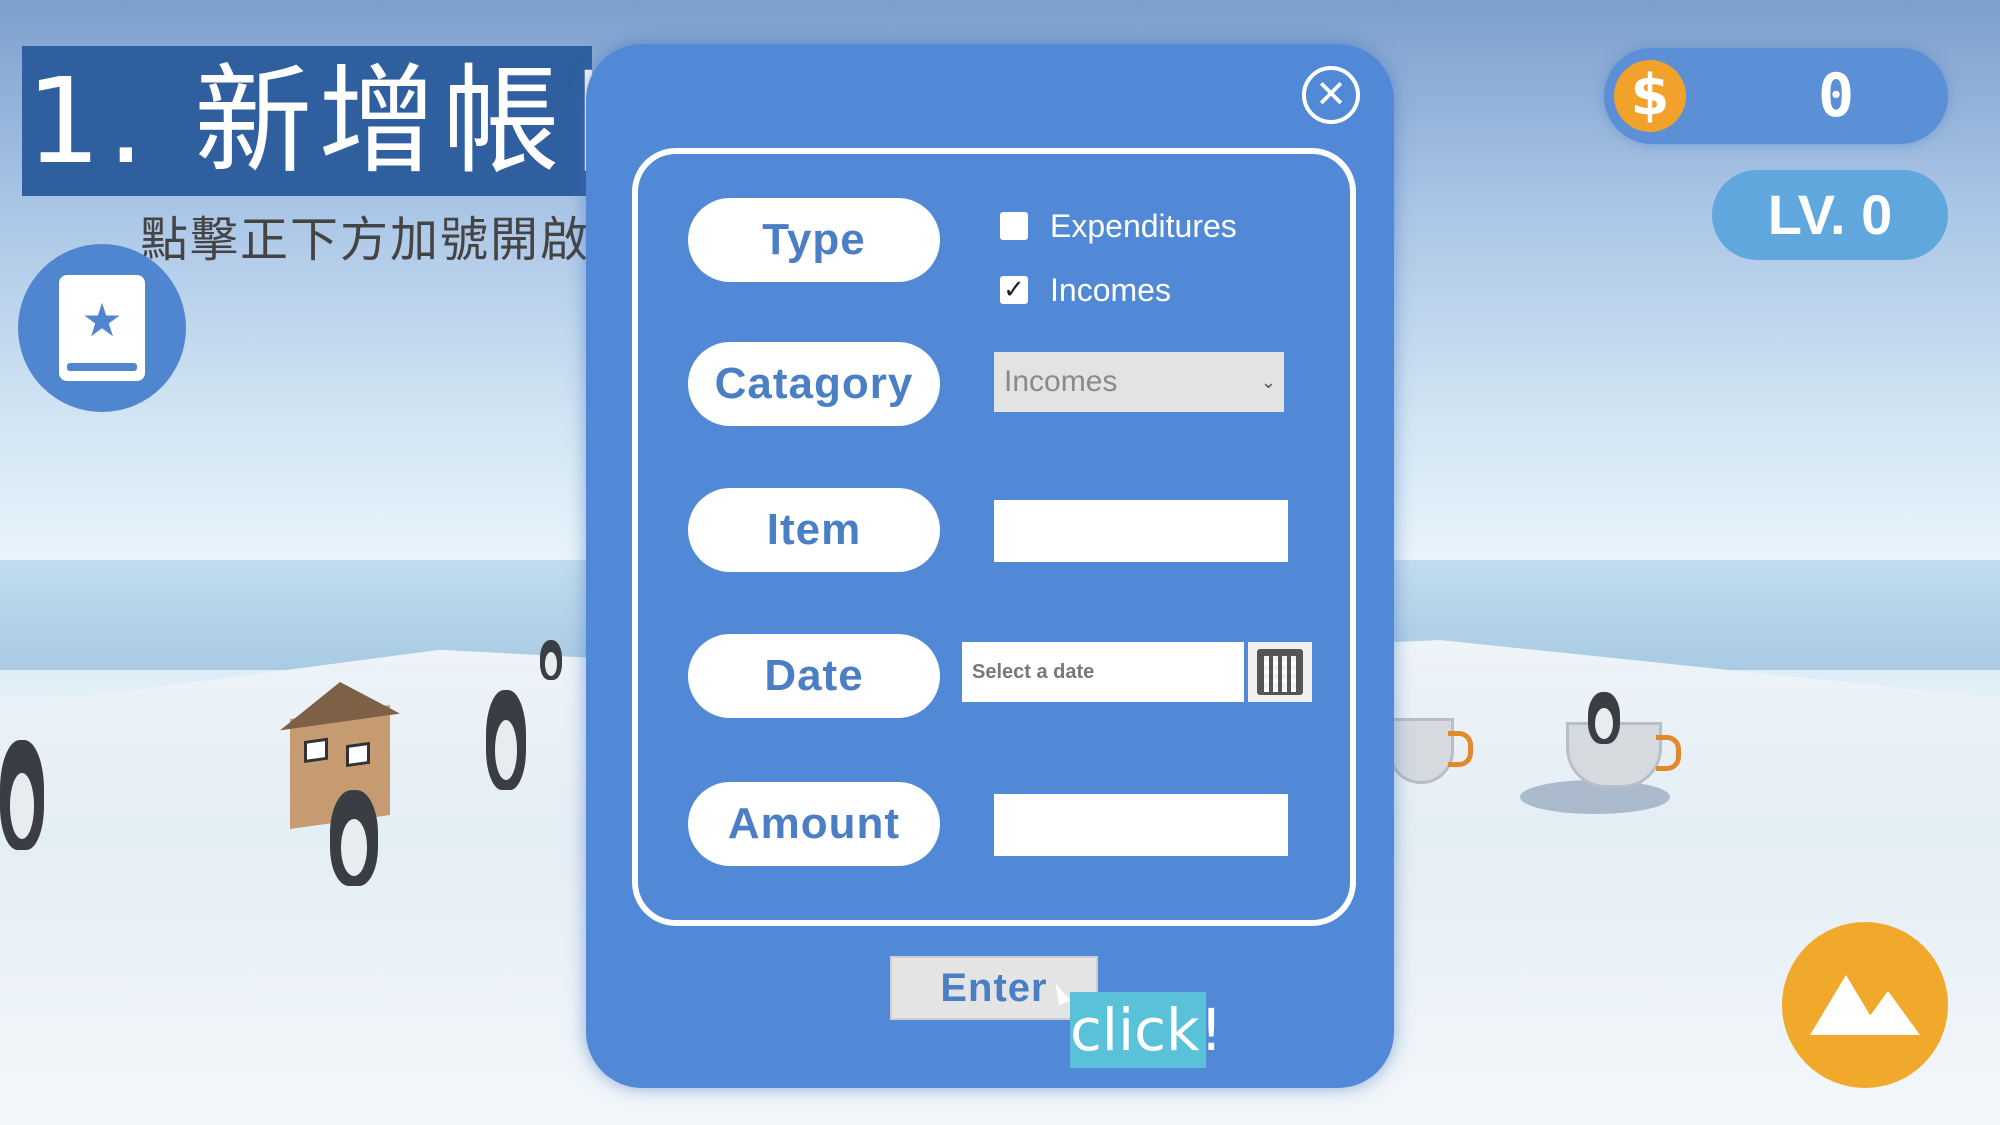  What do you see at coordinates (814, 824) in the screenshot?
I see `amount-label: Amount` at bounding box center [814, 824].